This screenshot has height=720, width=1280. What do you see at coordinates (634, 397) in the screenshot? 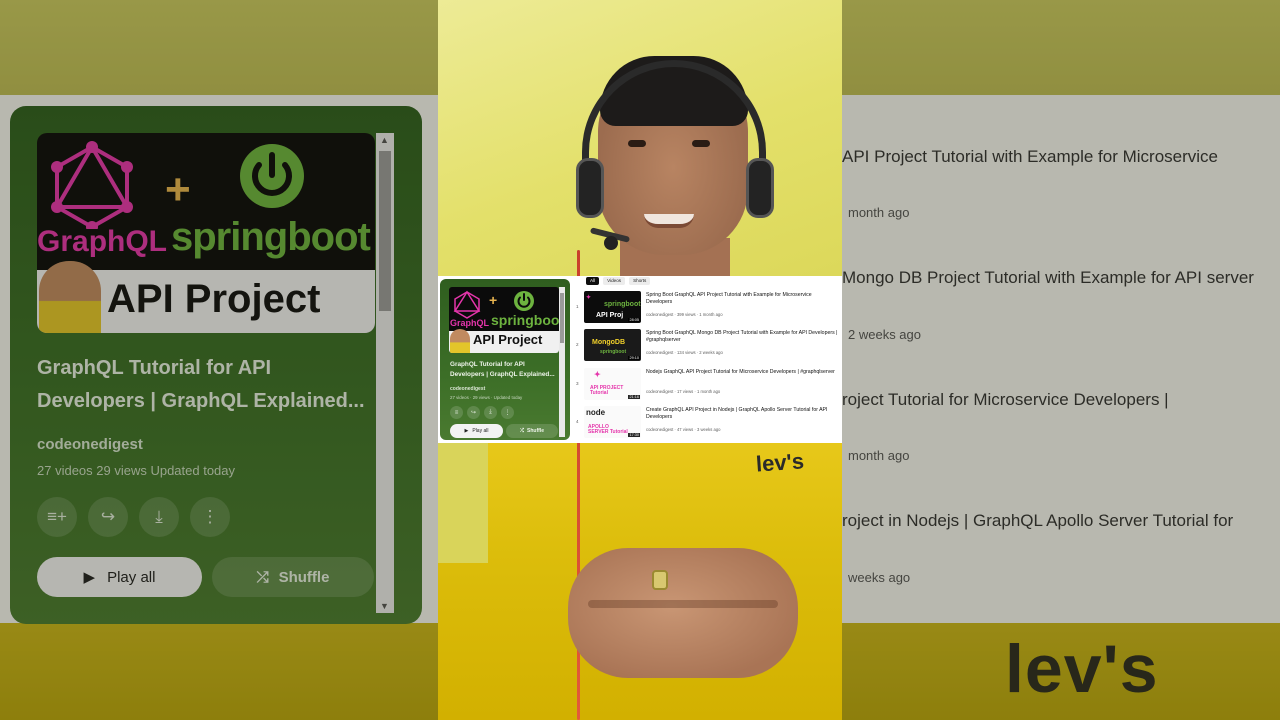
I see `duration-badge: 21:16` at bounding box center [634, 397].